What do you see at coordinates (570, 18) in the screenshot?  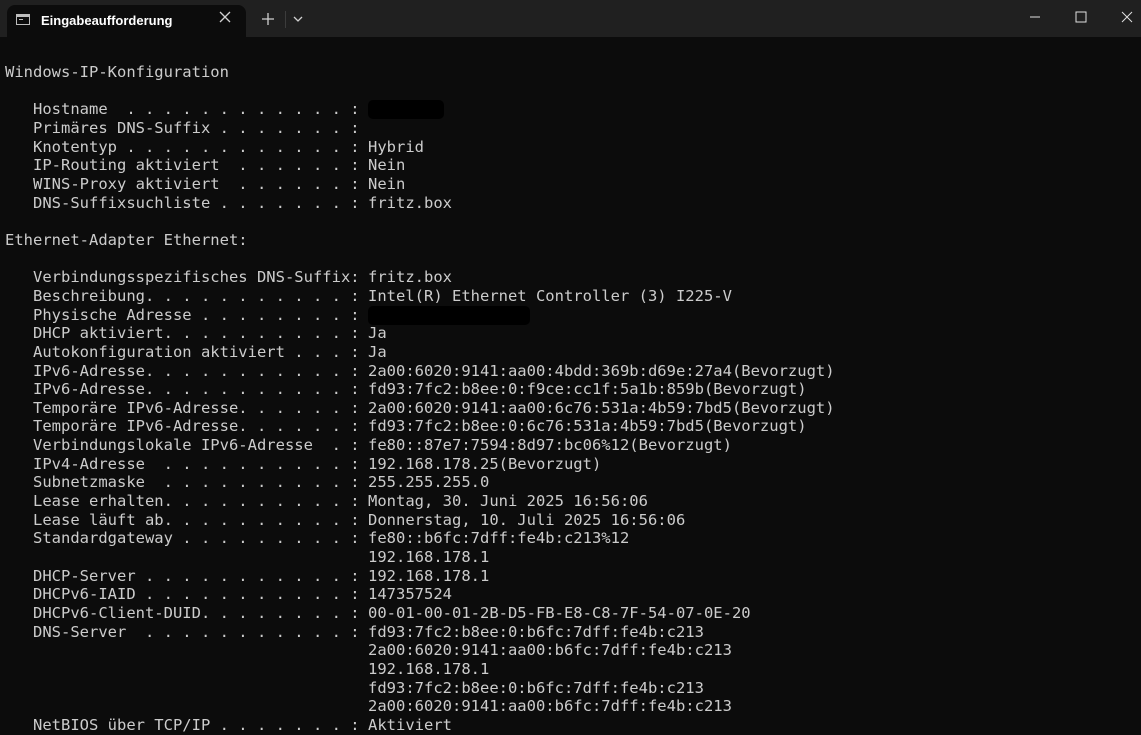 I see `title-bar: Eingabeaufforderung` at bounding box center [570, 18].